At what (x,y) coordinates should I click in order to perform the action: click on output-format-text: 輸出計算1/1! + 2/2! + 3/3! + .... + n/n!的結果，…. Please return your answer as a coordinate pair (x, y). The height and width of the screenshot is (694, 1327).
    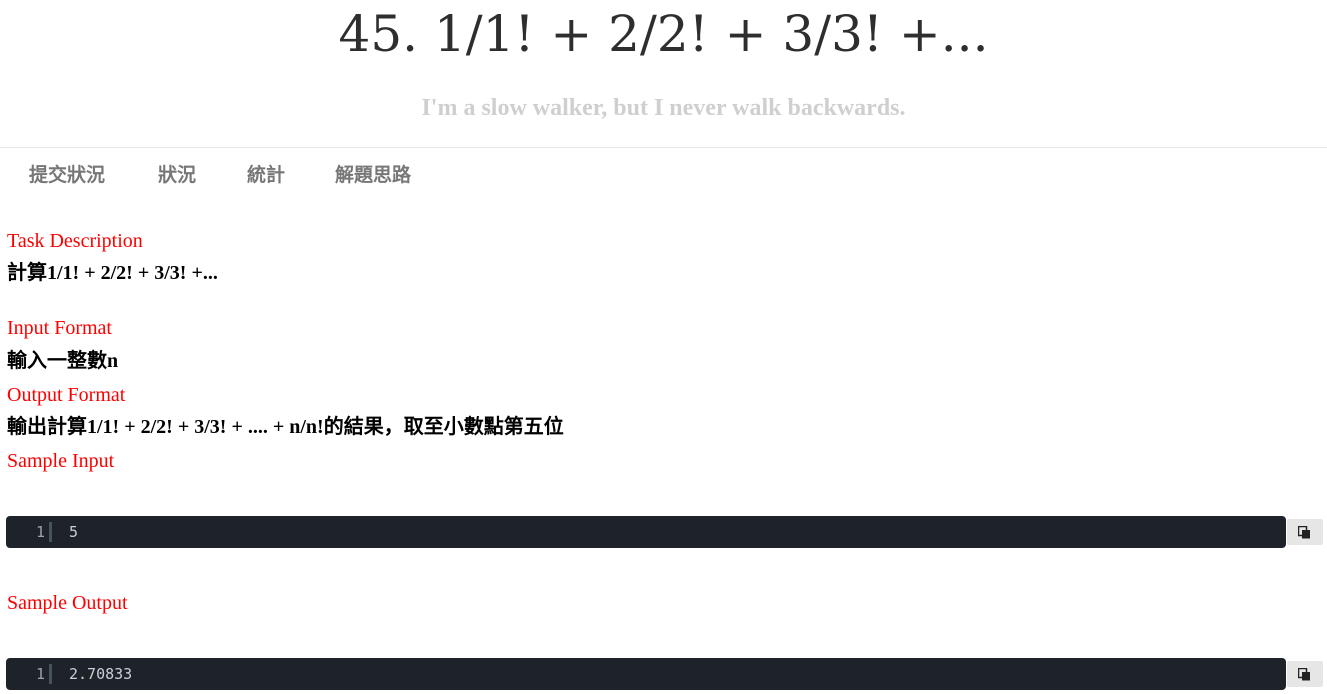
    Looking at the image, I should click on (285, 427).